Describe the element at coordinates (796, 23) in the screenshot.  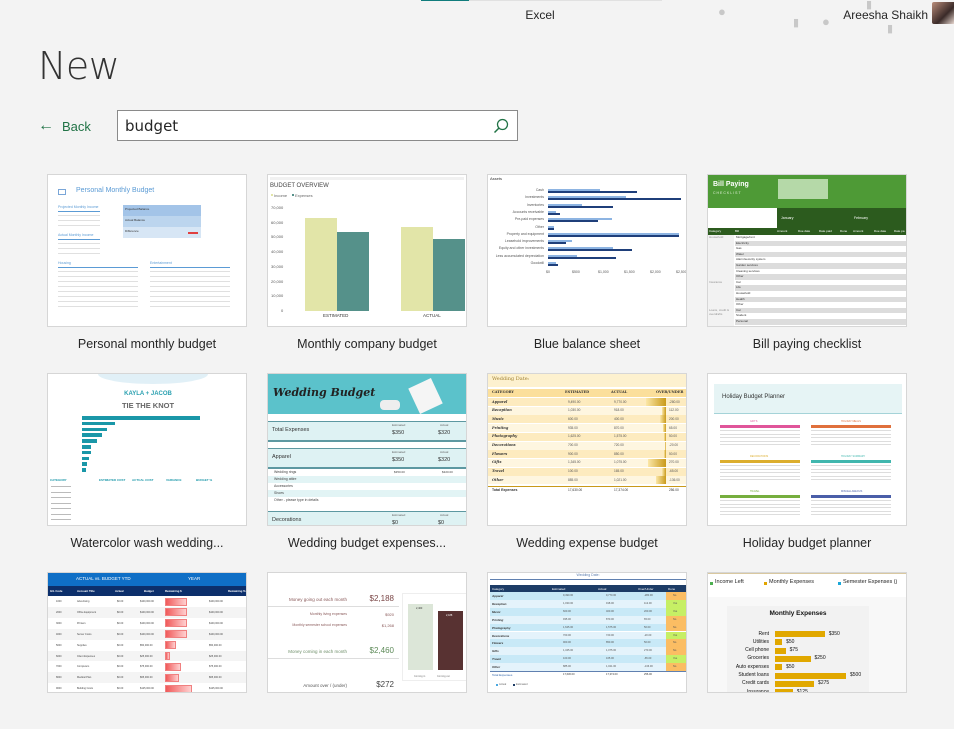
I see `decorative-cup-icon: ▮` at that location.